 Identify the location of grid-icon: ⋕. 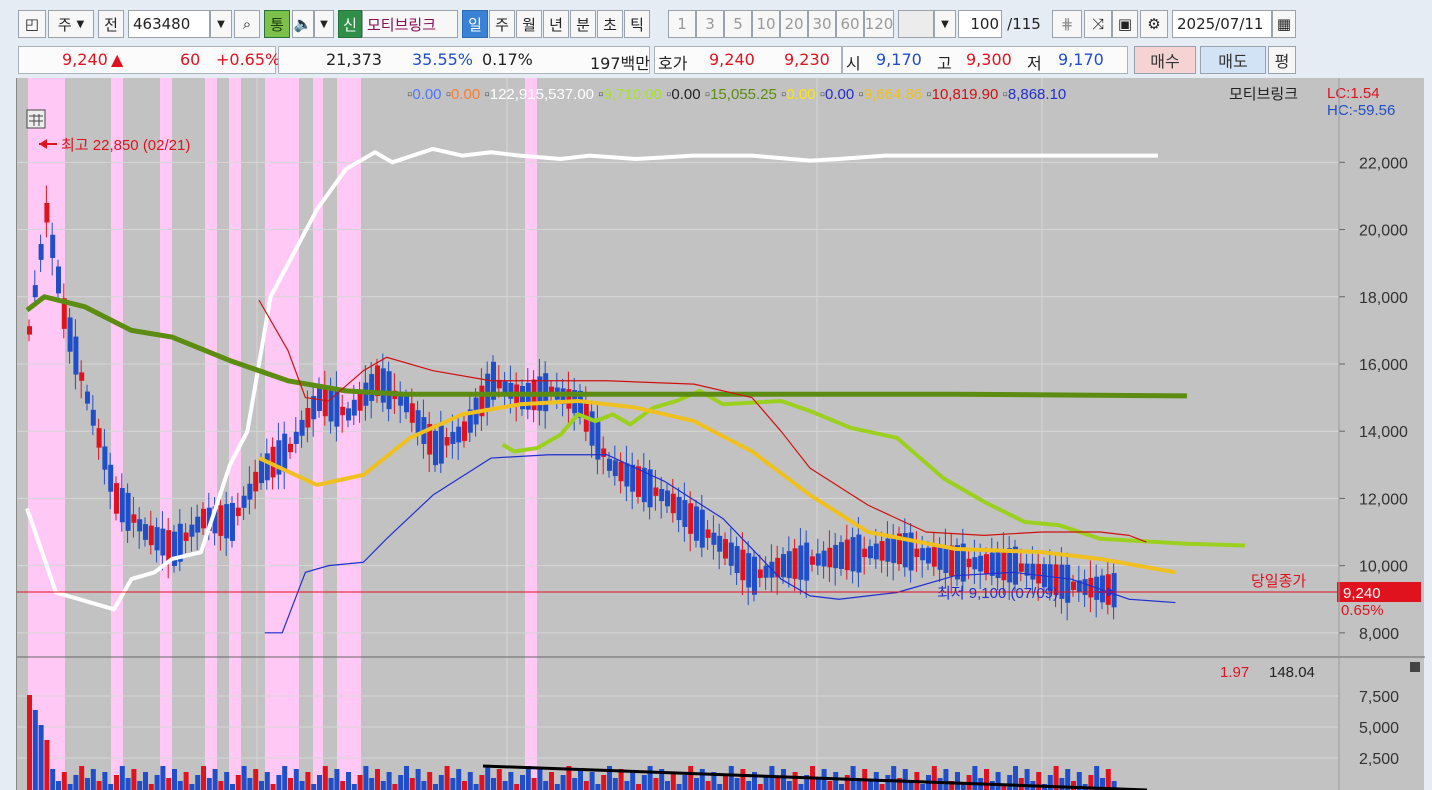
(1067, 24).